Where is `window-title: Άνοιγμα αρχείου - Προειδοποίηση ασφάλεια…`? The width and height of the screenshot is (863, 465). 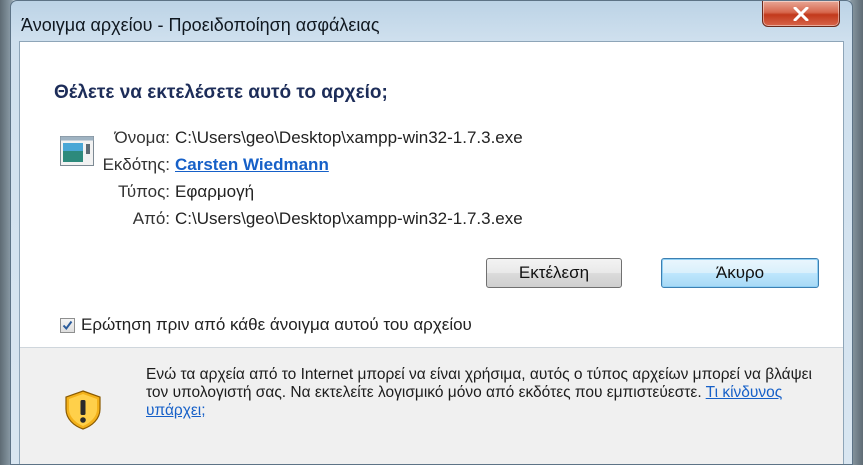 window-title: Άνοιγμα αρχείου - Προειδοποίηση ασφάλεια… is located at coordinates (200, 25).